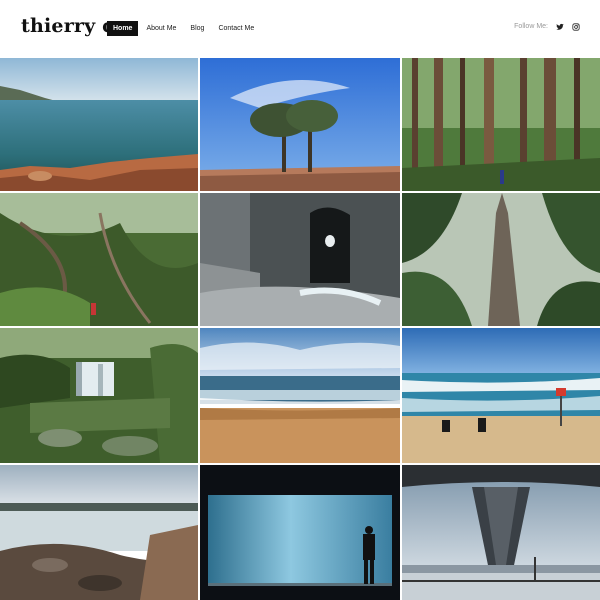 This screenshot has width=600, height=600. I want to click on aquarium-silhouette-photo, so click(300, 532).